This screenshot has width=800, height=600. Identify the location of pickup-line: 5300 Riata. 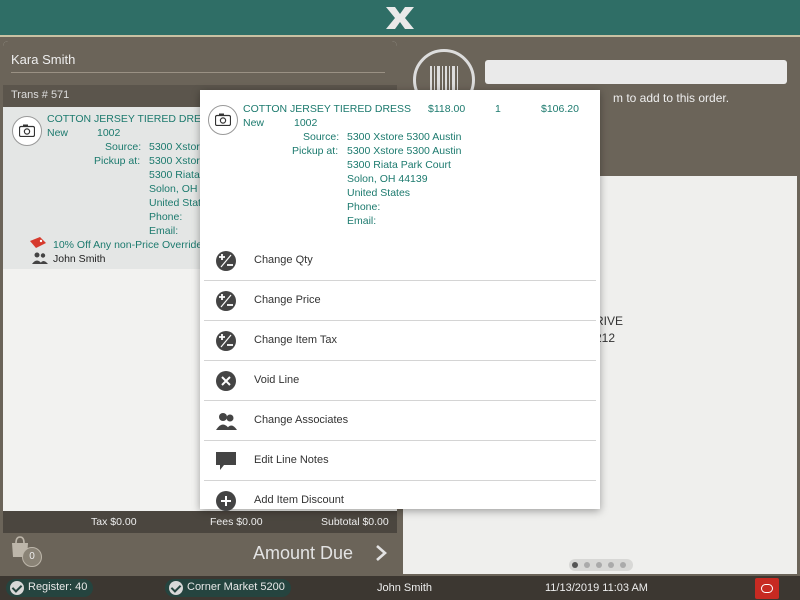
(174, 175).